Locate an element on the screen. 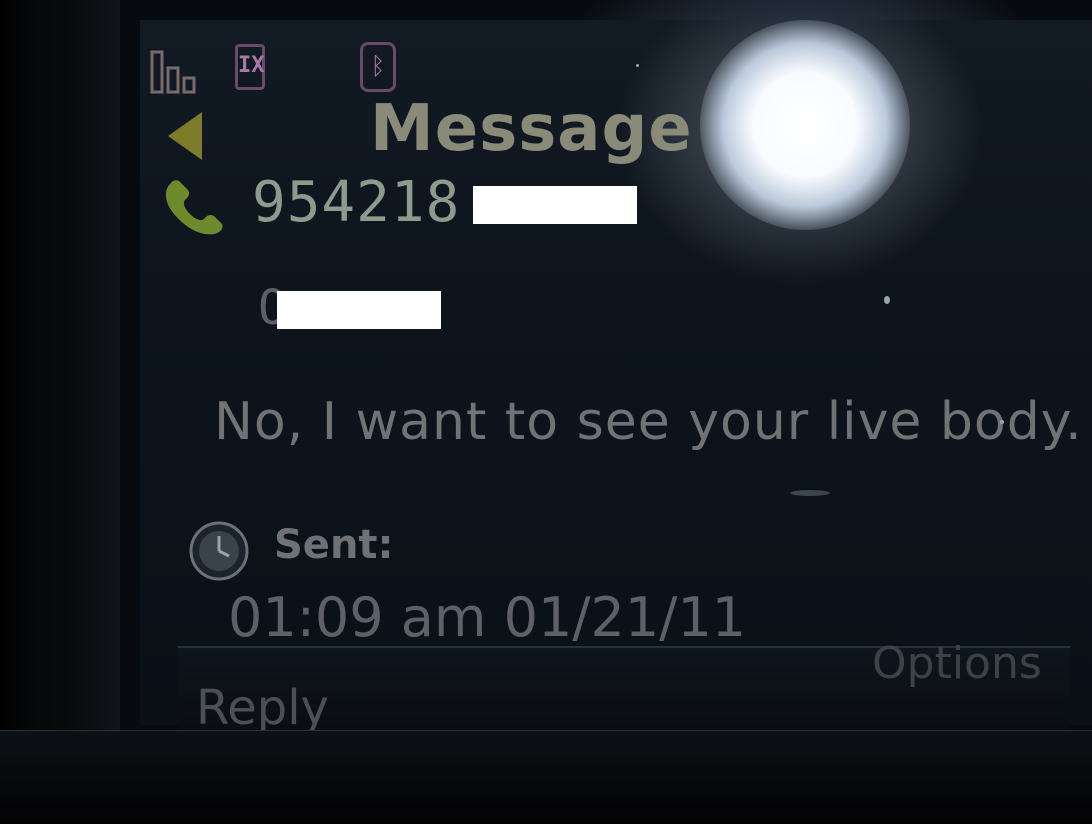 The image size is (1092, 824). screen-title: Message is located at coordinates (531, 129).